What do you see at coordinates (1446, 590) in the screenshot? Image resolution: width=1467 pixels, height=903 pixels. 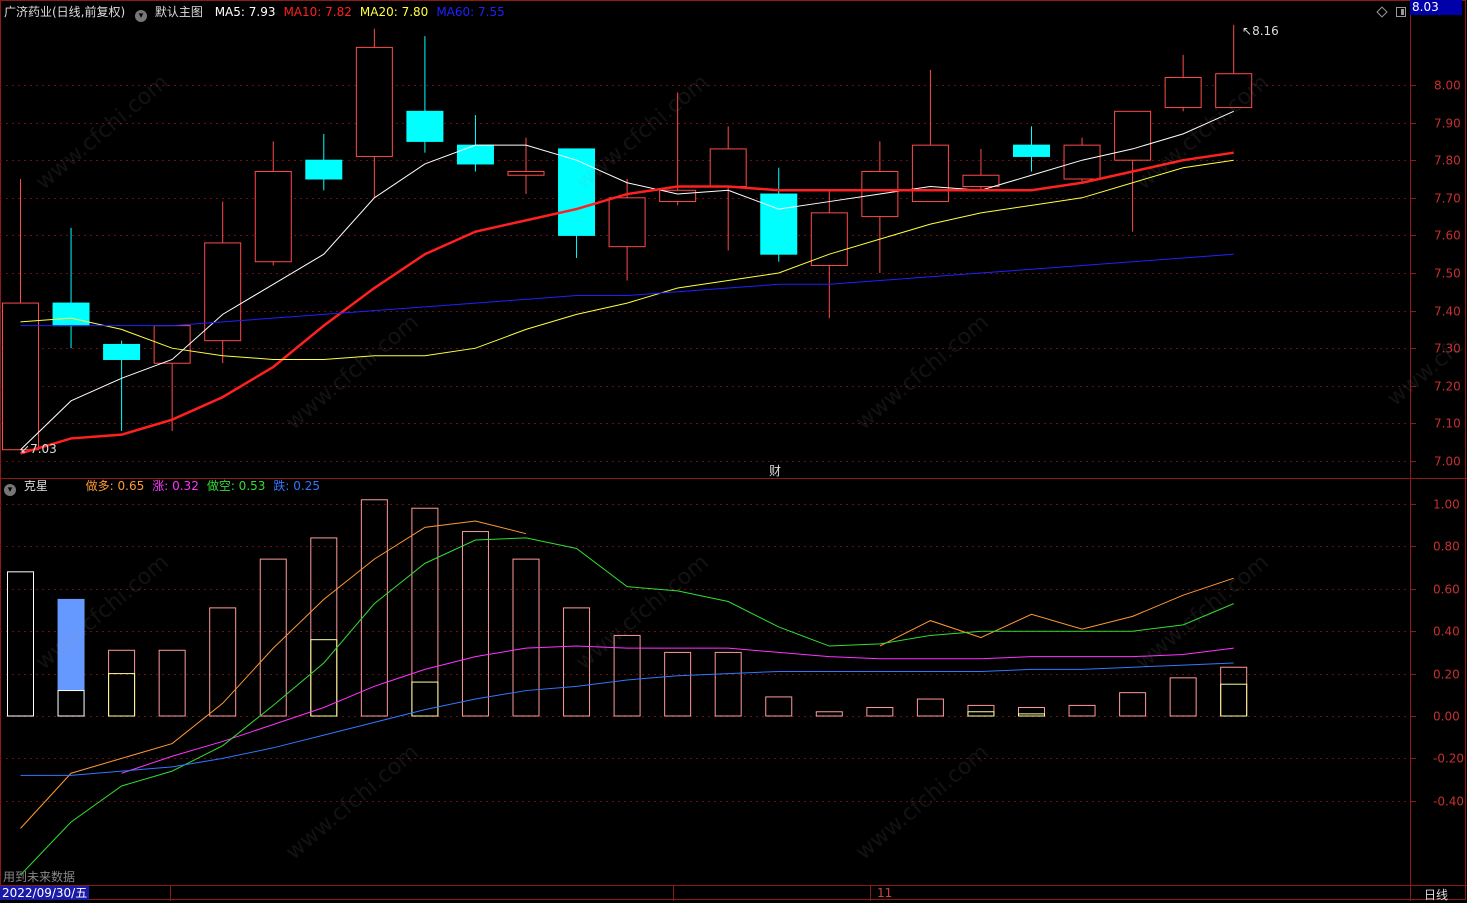 I see `indicator-tick-label: 0.60` at bounding box center [1446, 590].